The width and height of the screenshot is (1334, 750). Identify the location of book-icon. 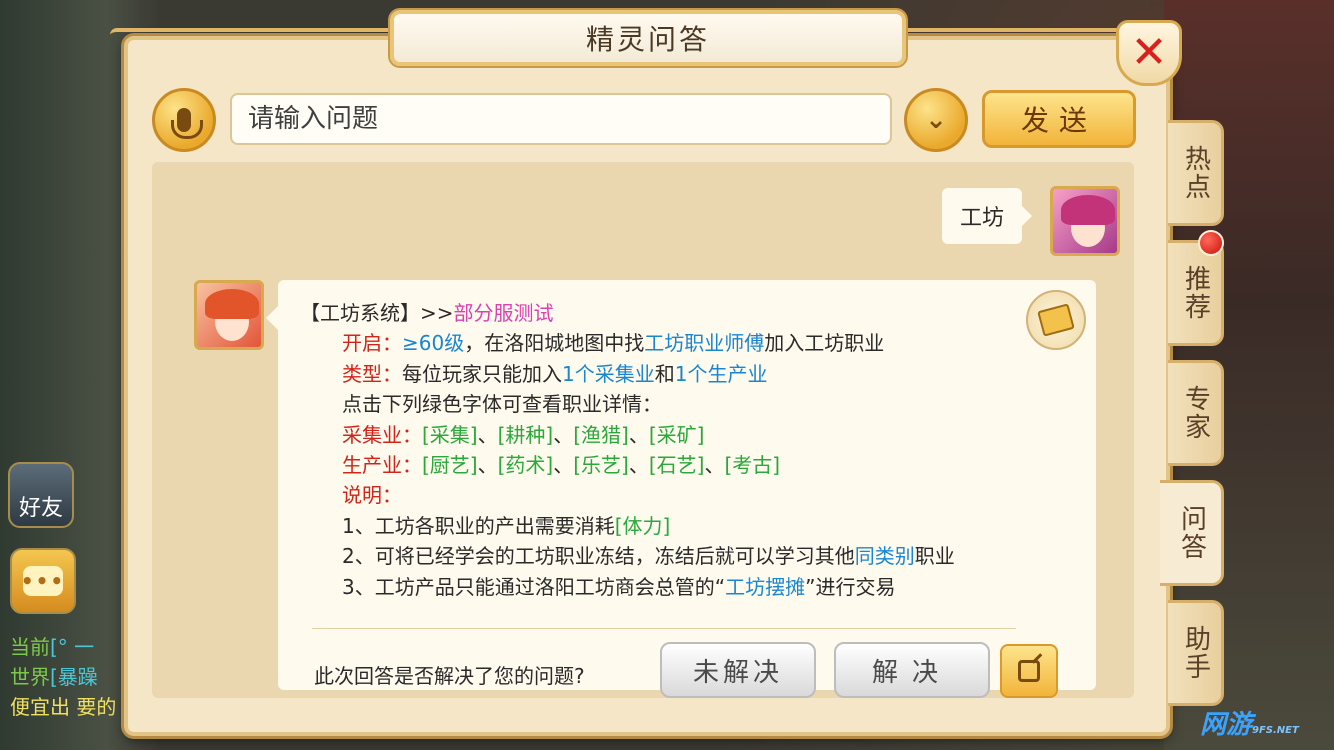
(1056, 320).